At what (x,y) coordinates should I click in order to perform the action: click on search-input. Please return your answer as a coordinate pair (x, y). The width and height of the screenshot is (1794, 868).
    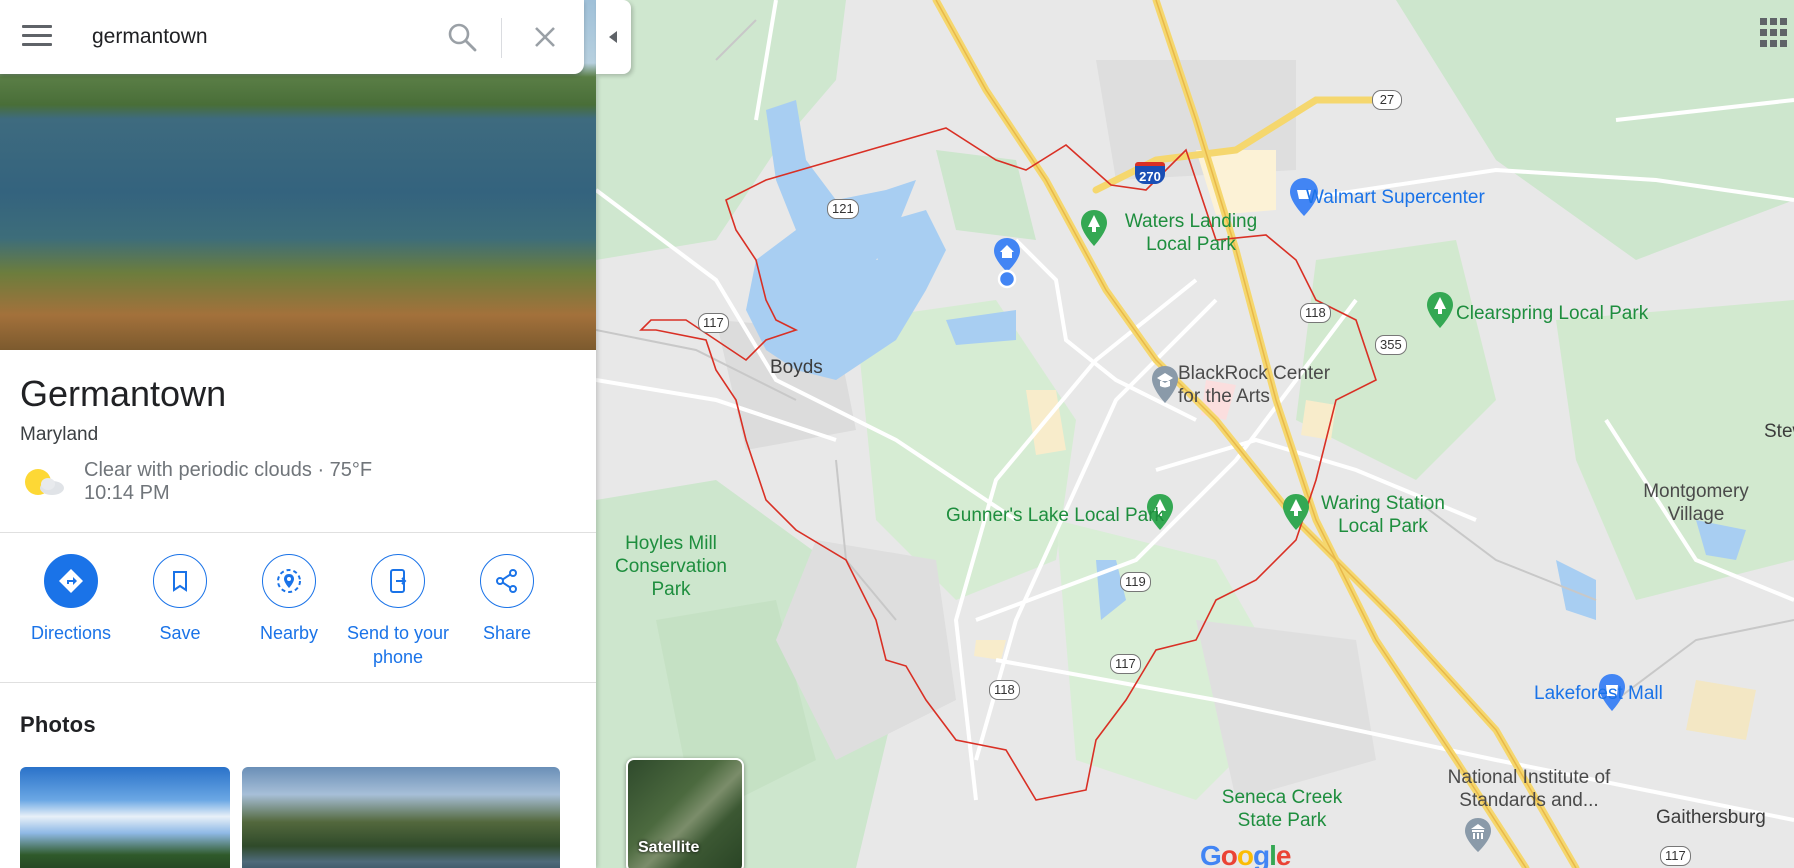
    Looking at the image, I should click on (257, 37).